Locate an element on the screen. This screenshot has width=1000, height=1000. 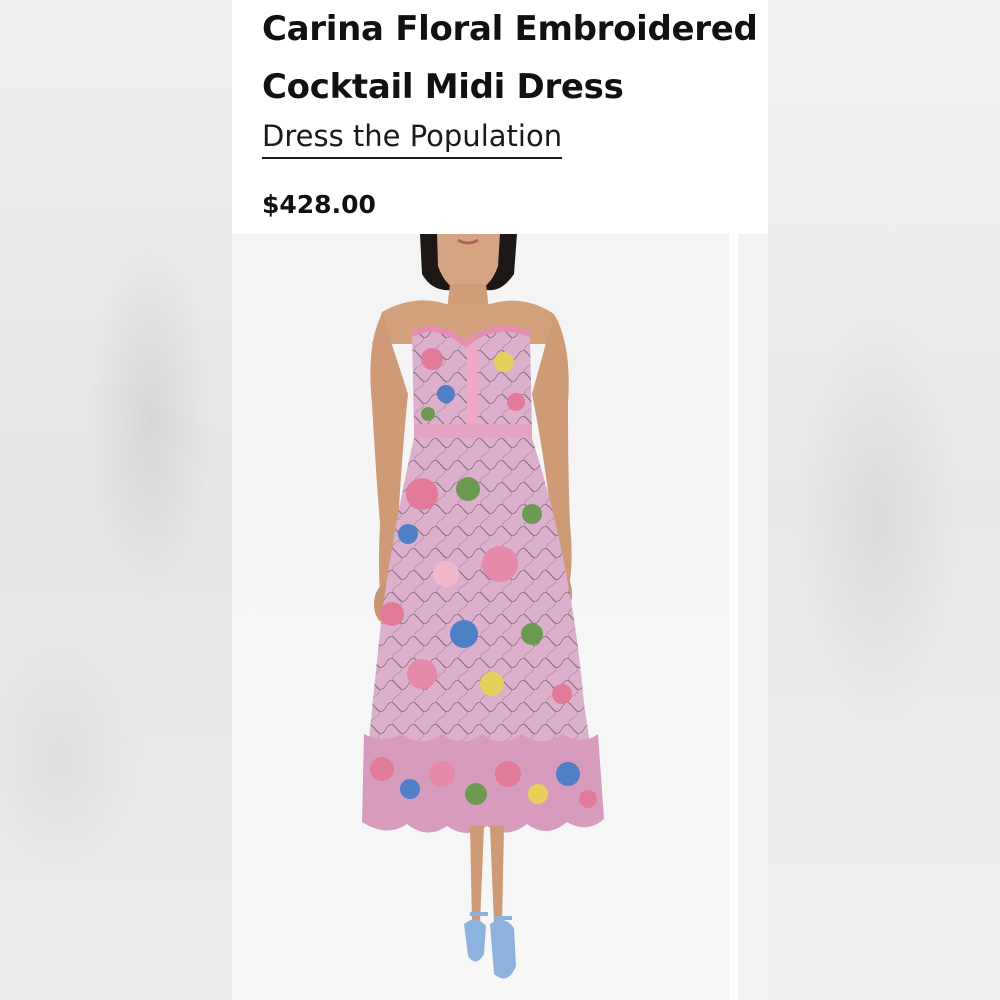
brand-link: Dress the Population is located at coordinates (412, 137).